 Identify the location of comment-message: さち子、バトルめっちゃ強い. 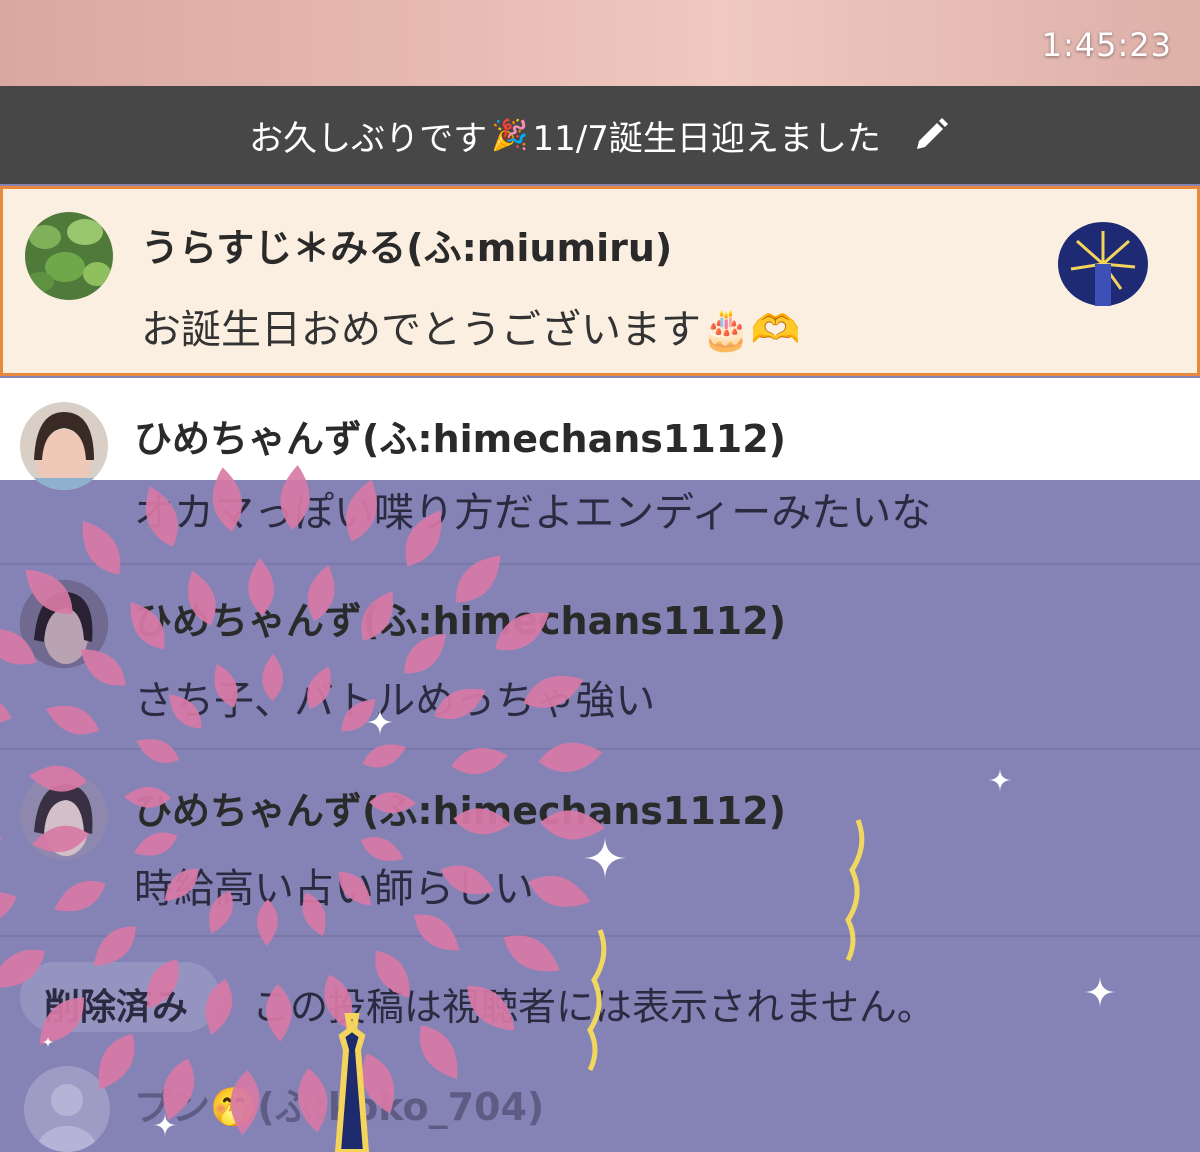
(395, 701).